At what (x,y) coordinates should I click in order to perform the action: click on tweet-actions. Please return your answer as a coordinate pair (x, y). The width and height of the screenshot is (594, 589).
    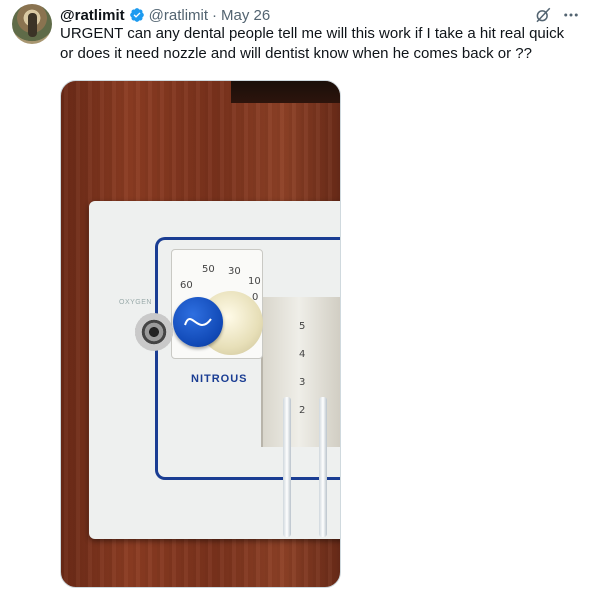
    Looking at the image, I should click on (557, 15).